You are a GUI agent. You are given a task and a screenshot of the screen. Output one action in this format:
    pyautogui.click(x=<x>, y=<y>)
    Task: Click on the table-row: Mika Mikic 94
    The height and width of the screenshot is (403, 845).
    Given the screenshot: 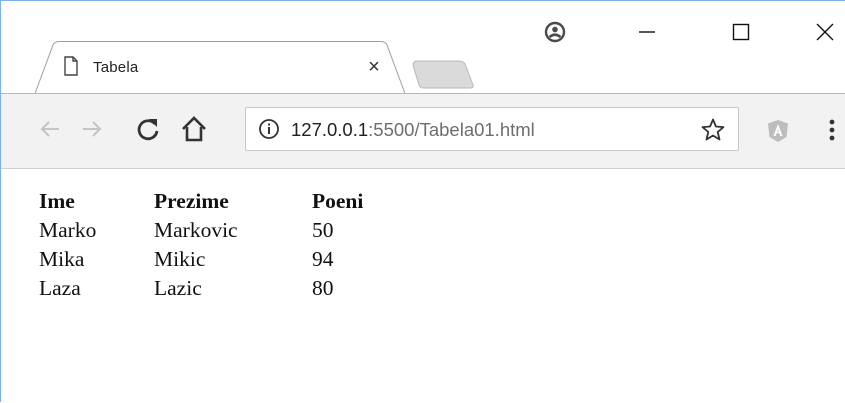 What is the action you would take?
    pyautogui.click(x=220, y=259)
    